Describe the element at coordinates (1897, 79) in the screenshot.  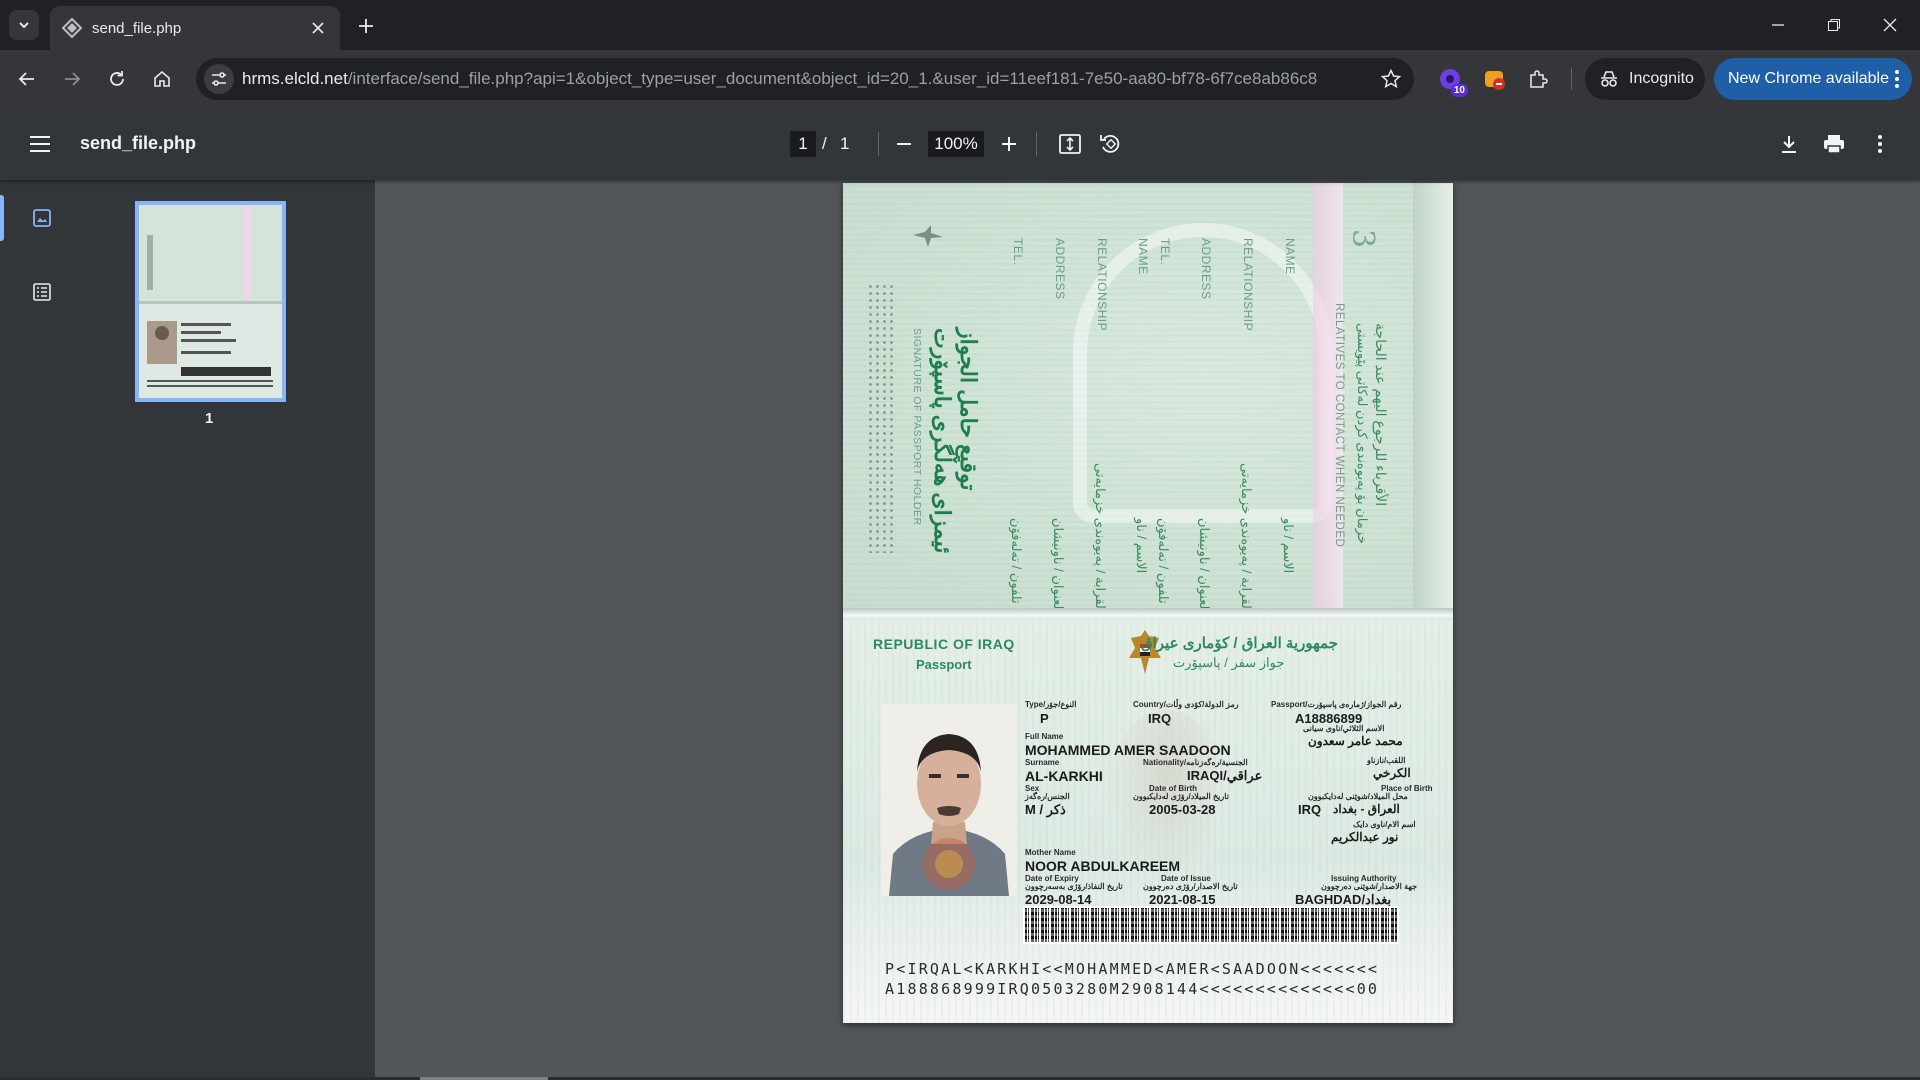
I see `kebab-icon` at that location.